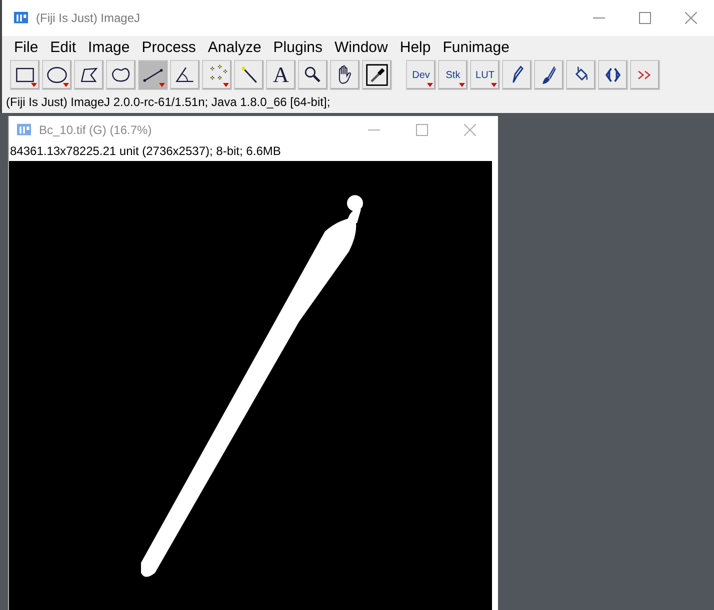 Image resolution: width=714 pixels, height=610 pixels. What do you see at coordinates (88, 18) in the screenshot?
I see `window-title: (Fiji Is Just) ImageJ` at bounding box center [88, 18].